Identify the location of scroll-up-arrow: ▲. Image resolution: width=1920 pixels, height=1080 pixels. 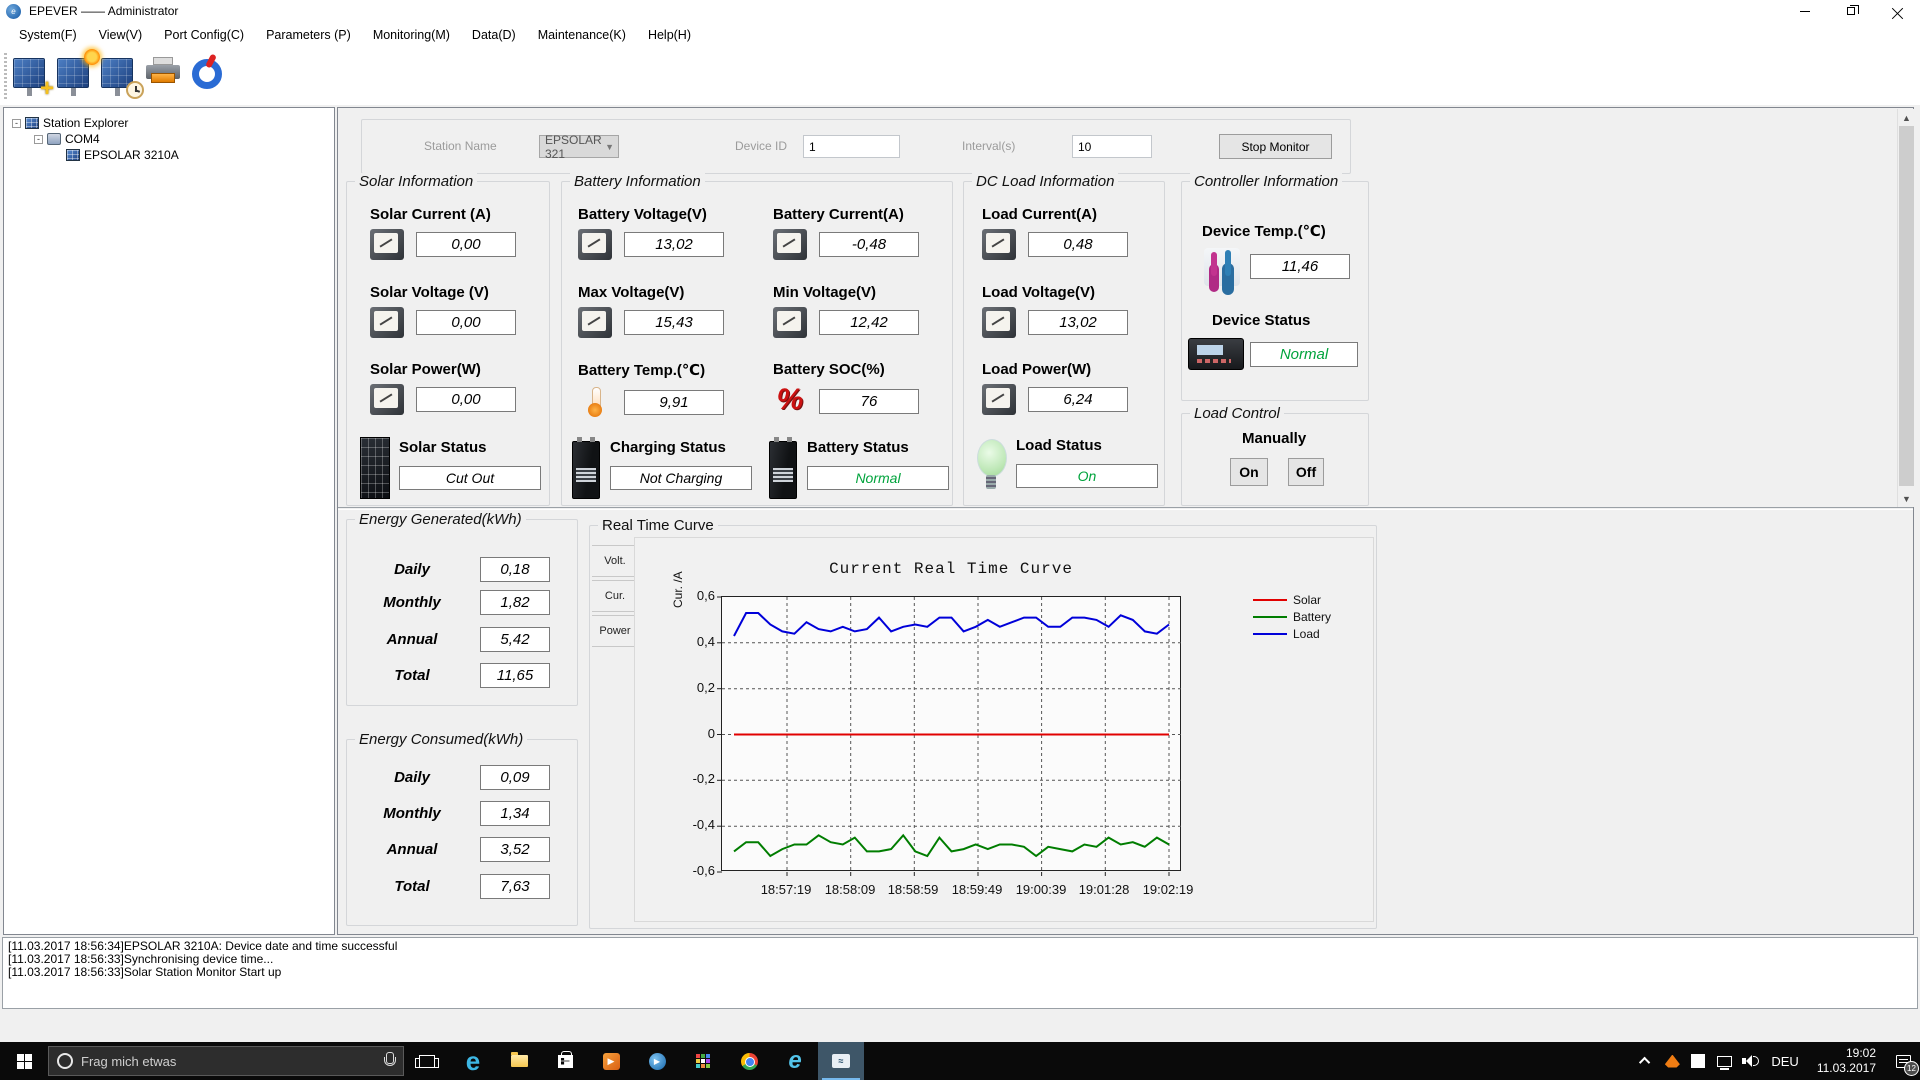
(1906, 117).